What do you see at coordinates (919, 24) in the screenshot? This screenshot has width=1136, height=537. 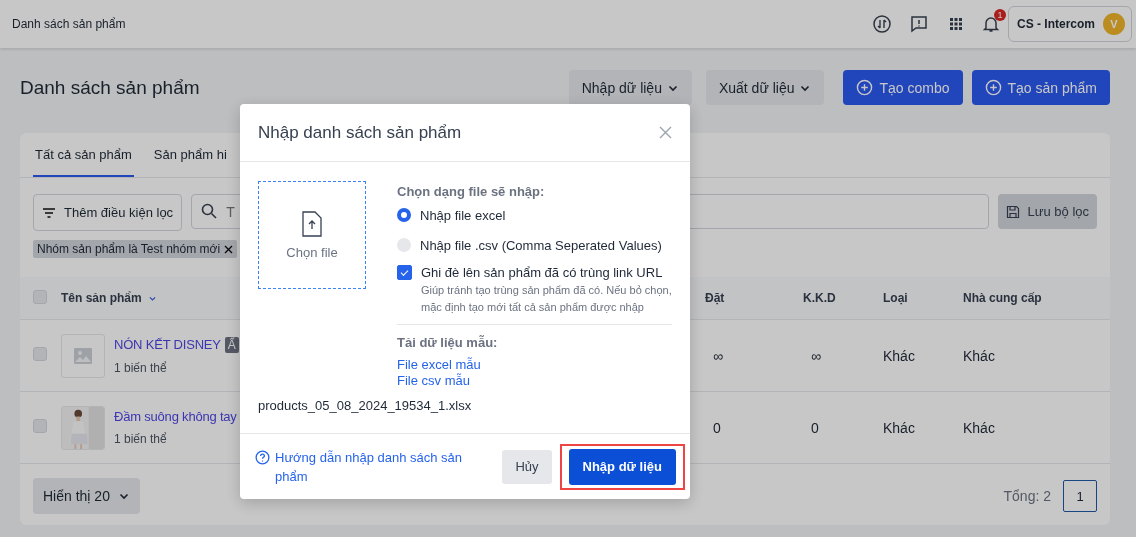 I see `feedback-icon` at bounding box center [919, 24].